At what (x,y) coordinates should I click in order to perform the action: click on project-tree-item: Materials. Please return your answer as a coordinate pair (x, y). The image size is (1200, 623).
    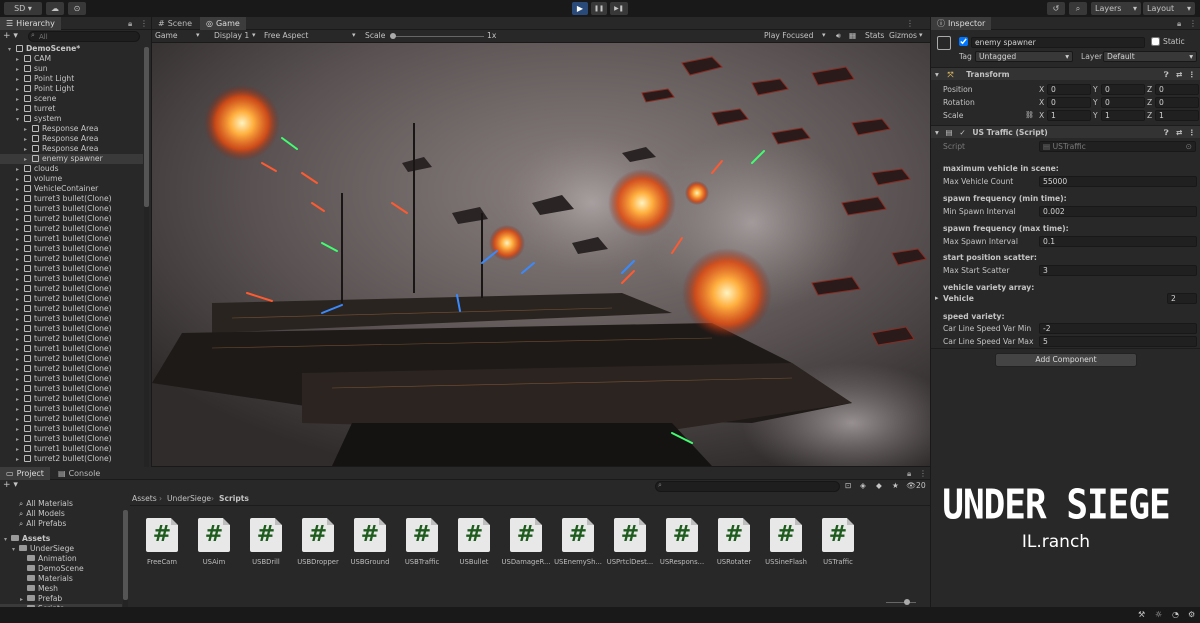
    Looking at the image, I should click on (61, 579).